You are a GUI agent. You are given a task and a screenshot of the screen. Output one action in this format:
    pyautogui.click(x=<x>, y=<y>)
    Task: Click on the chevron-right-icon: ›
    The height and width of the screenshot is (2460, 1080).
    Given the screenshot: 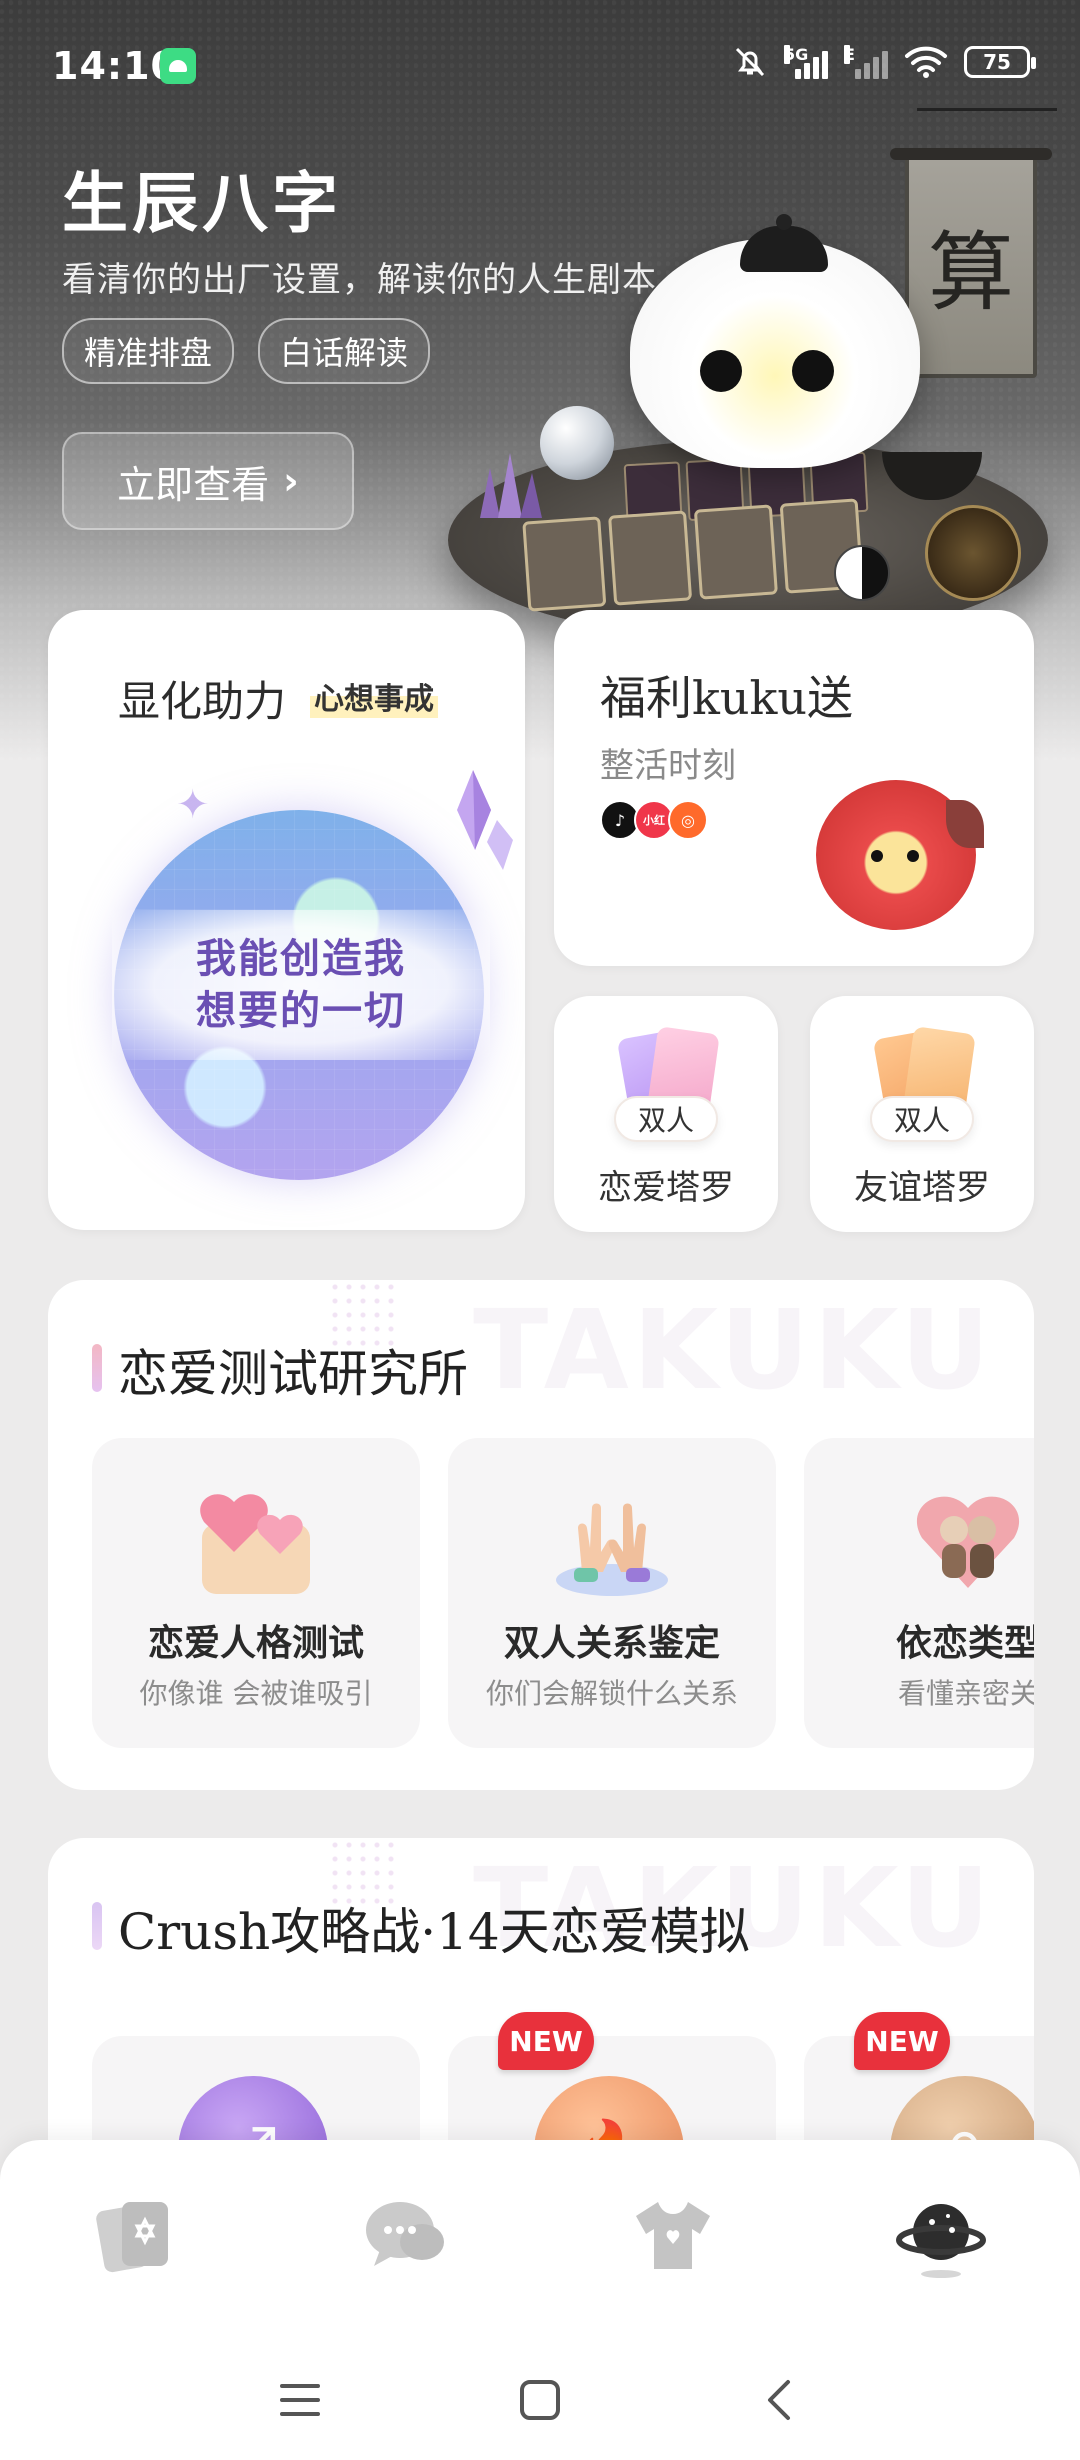 What is the action you would take?
    pyautogui.click(x=291, y=481)
    